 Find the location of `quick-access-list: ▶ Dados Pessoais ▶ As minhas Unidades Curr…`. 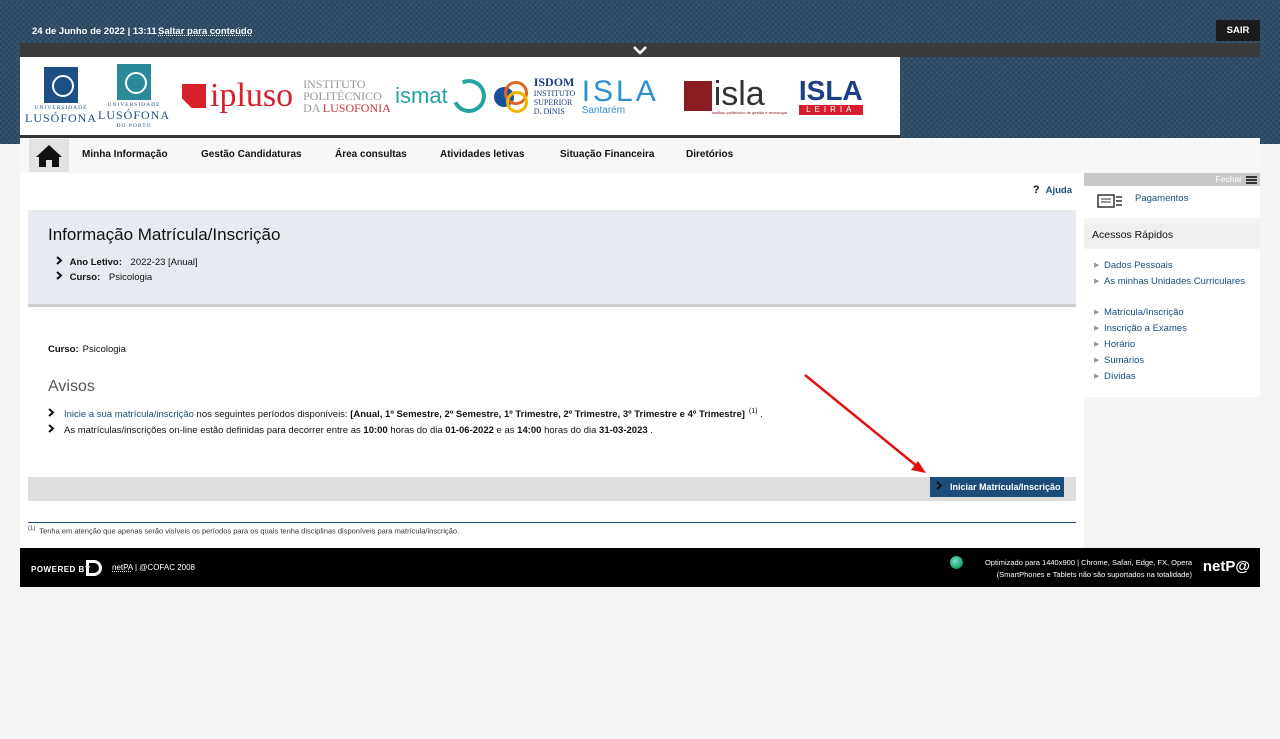

quick-access-list: ▶ Dados Pessoais ▶ As minhas Unidades Curr… is located at coordinates (1172, 323).